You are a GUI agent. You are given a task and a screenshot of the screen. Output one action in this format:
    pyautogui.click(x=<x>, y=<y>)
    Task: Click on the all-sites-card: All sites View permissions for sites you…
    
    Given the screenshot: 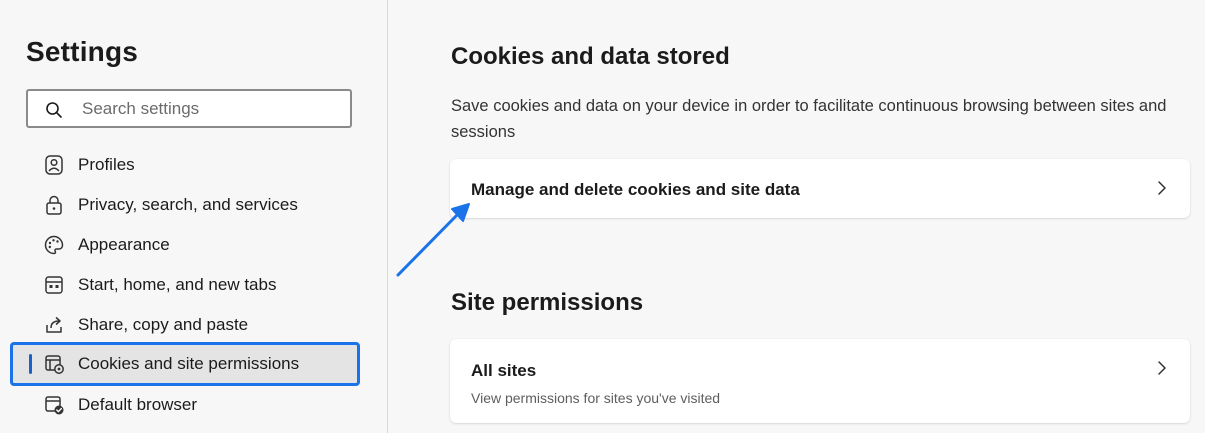 What is the action you would take?
    pyautogui.click(x=820, y=381)
    